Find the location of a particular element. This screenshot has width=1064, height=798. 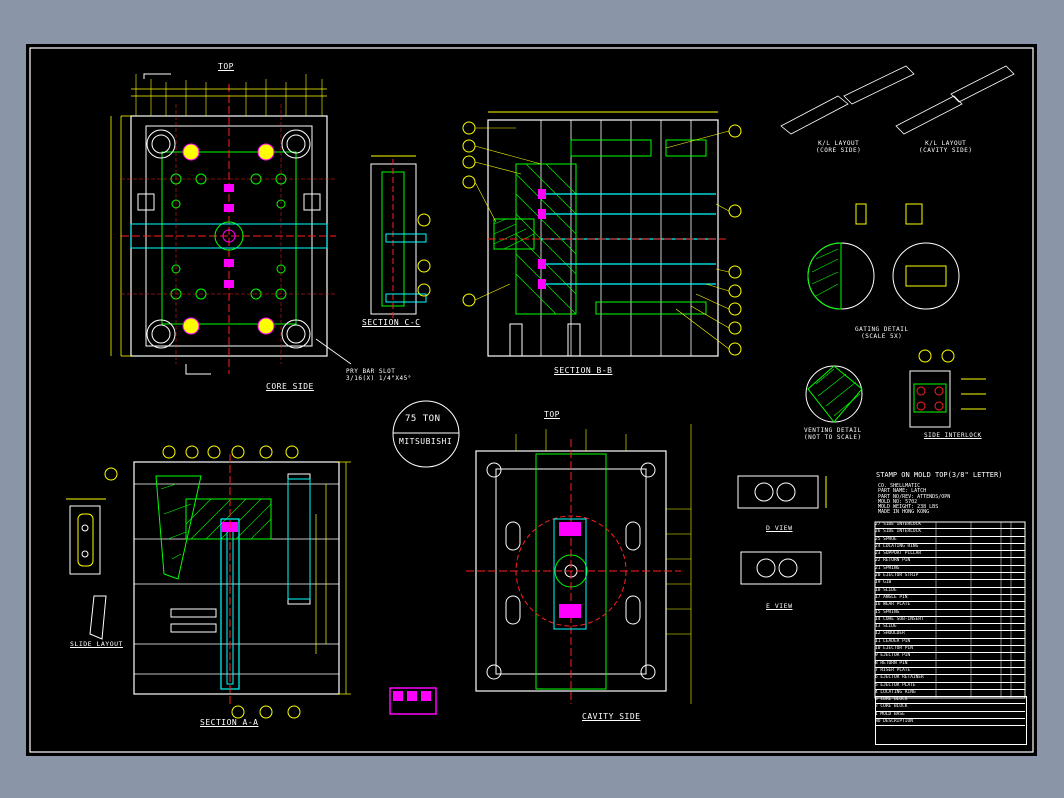

kl-layout-cavity-label: K/L LAYOUT (CAVITY SIDE) is located at coordinates (946, 147).